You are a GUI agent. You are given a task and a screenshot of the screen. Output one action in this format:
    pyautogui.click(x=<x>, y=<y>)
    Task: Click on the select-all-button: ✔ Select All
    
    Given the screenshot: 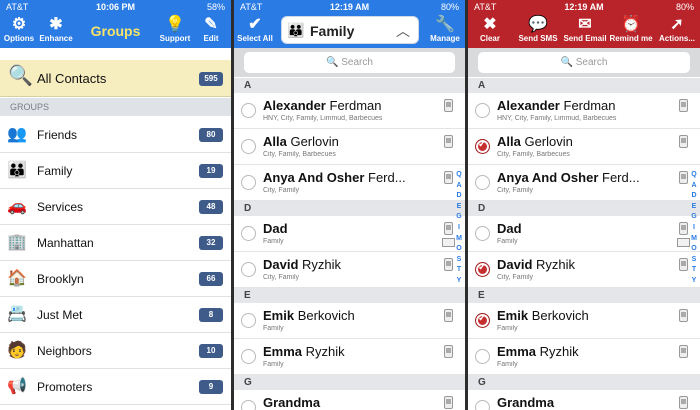 What is the action you would take?
    pyautogui.click(x=255, y=31)
    